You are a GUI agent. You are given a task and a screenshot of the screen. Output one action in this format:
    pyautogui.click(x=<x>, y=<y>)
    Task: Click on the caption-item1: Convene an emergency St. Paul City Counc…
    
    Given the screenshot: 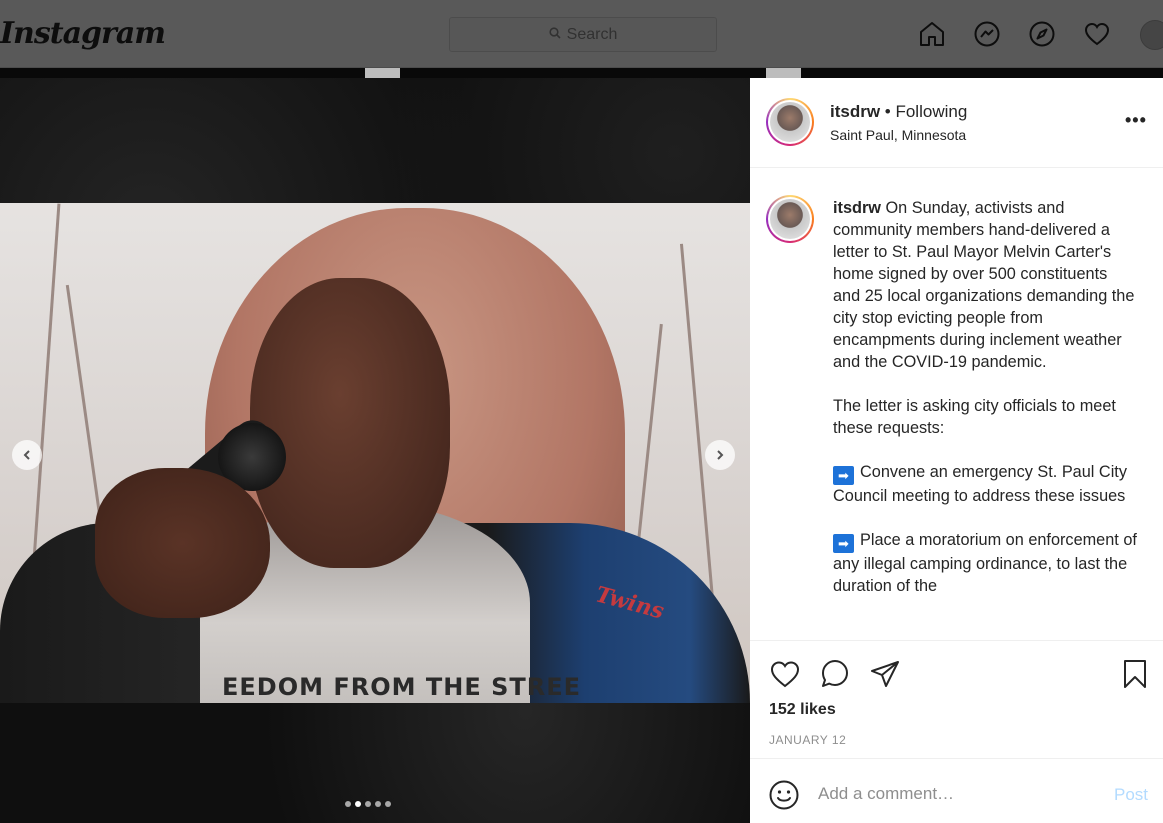 What is the action you would take?
    pyautogui.click(x=980, y=484)
    